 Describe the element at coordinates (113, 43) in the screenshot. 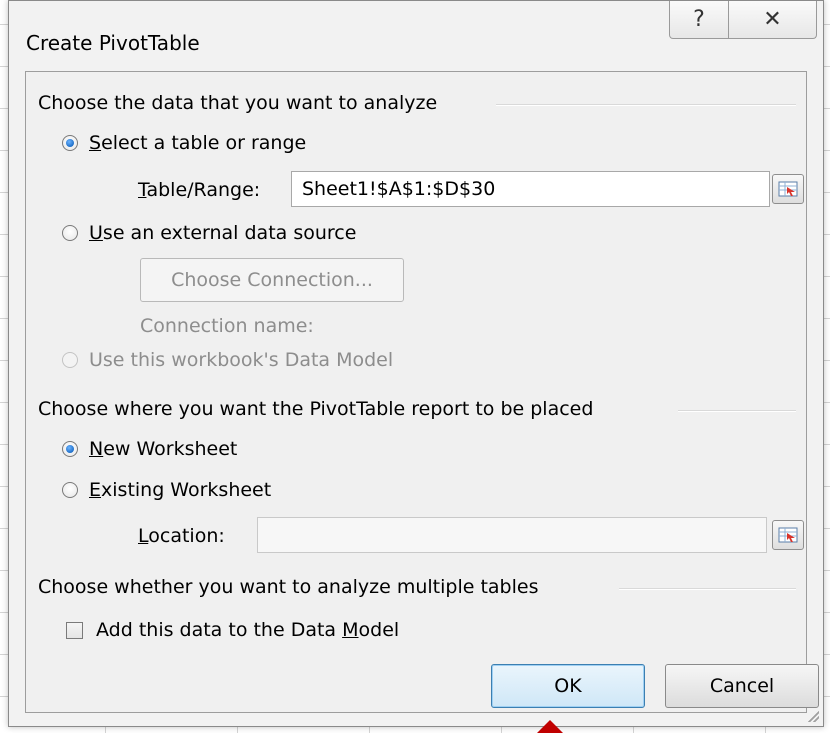

I see `dialog-title: Create PivotTable` at that location.